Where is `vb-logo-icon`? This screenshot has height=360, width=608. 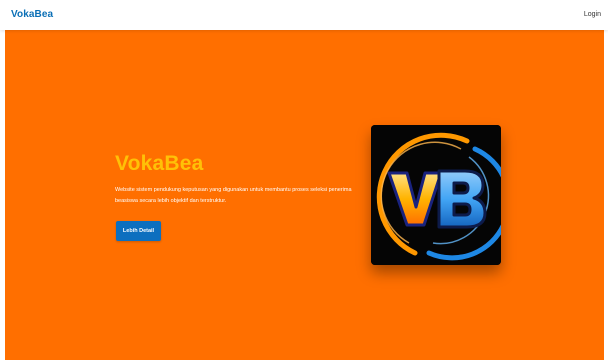
vb-logo-icon is located at coordinates (436, 195).